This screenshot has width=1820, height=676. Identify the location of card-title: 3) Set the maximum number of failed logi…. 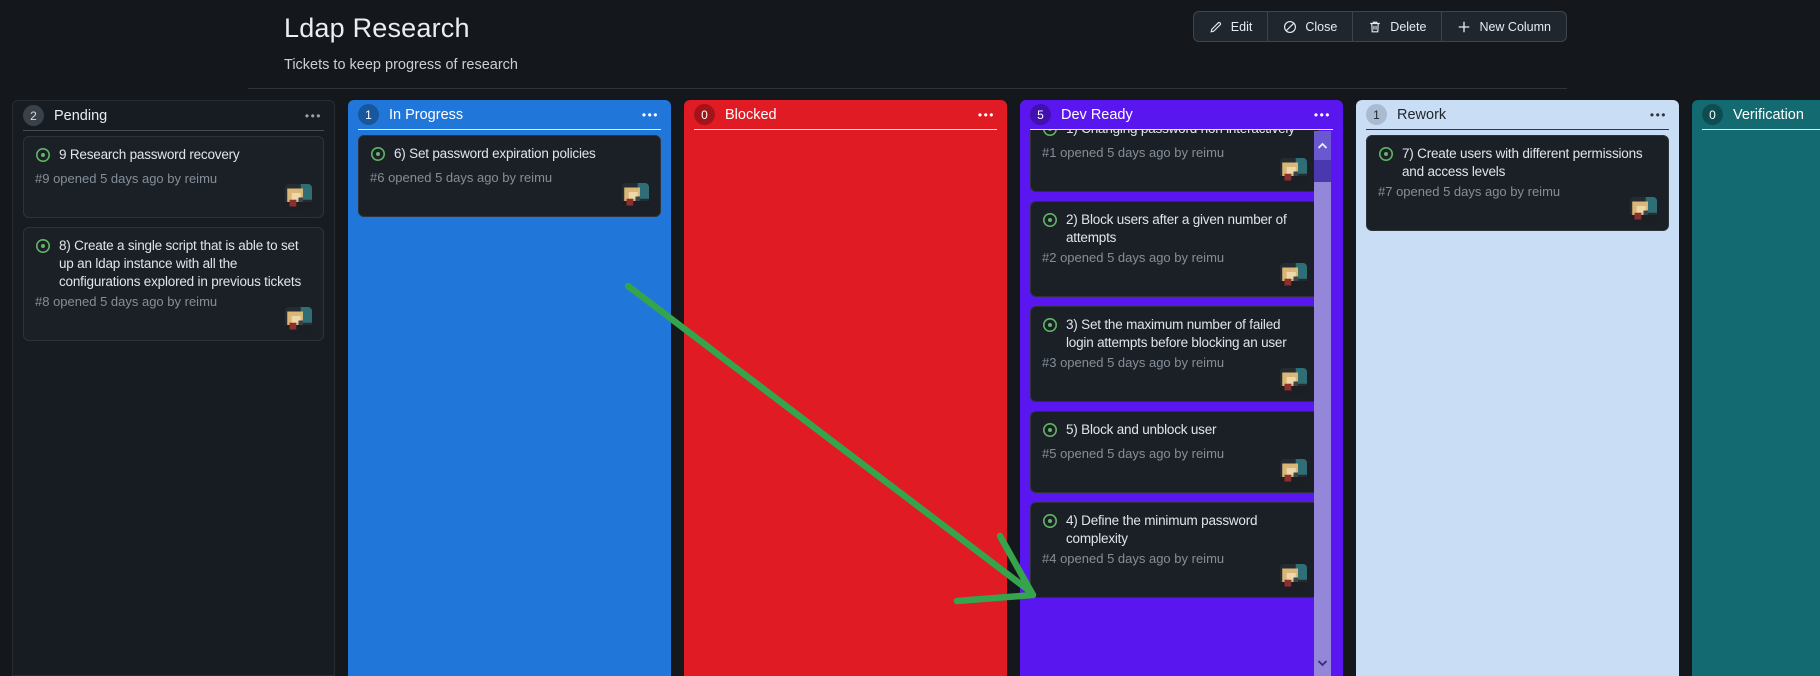
(1176, 333).